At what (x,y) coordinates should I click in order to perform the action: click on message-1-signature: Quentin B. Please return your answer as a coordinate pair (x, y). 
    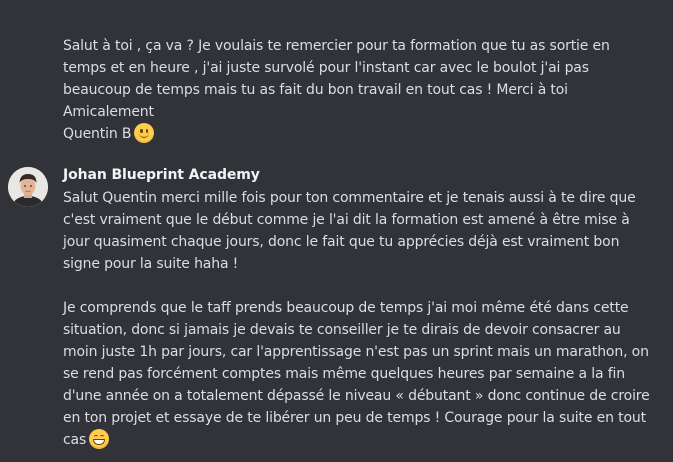
    Looking at the image, I should click on (97, 134).